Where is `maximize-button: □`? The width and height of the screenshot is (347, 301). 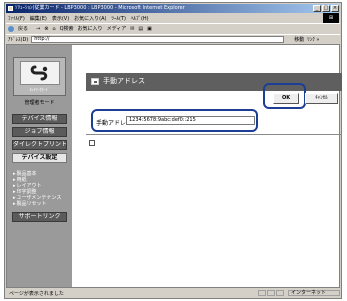
maximize-button: □ is located at coordinates (326, 8).